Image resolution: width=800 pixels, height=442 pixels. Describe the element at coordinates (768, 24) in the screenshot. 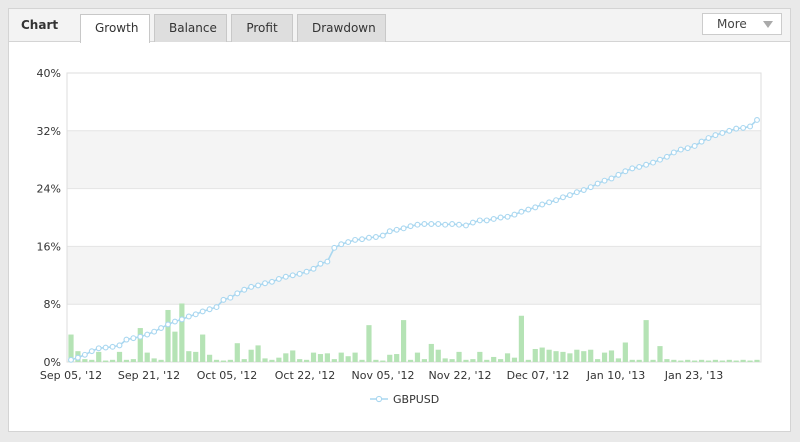

I see `chevron-down-icon` at that location.